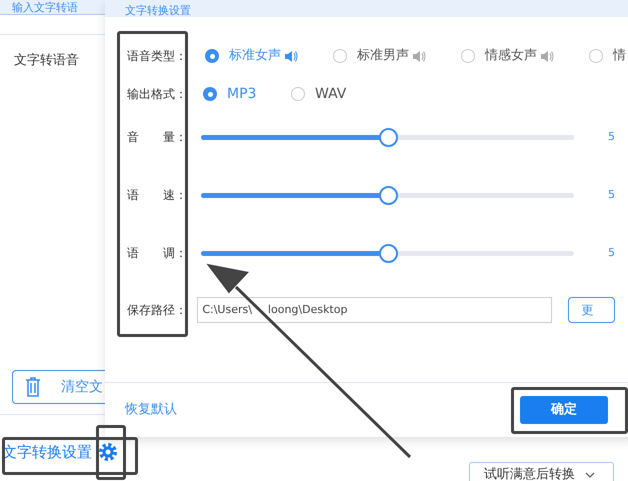 The width and height of the screenshot is (628, 481). I want to click on radio-label: MP3, so click(241, 94).